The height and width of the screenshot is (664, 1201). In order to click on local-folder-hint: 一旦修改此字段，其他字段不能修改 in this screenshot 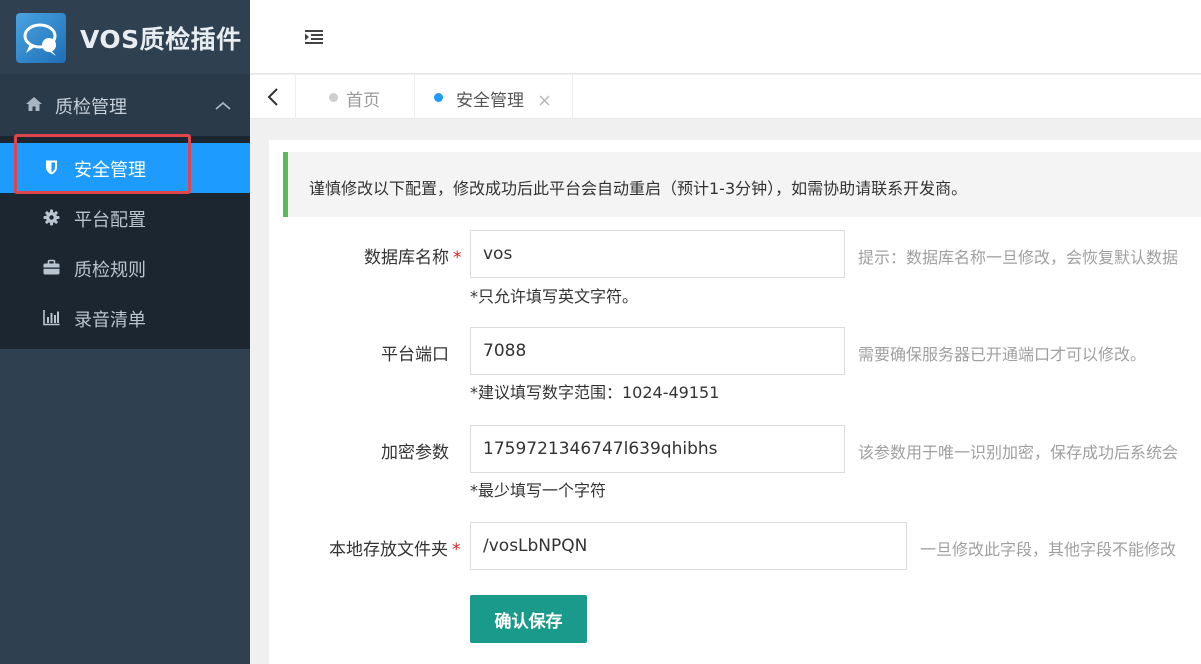, I will do `click(1048, 549)`.